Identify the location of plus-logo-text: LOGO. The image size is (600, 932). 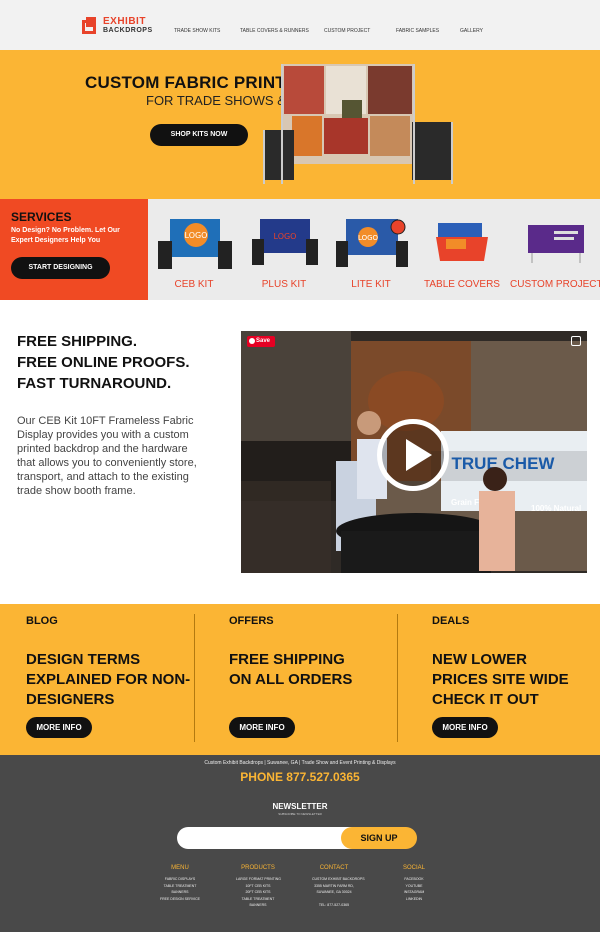
(285, 236).